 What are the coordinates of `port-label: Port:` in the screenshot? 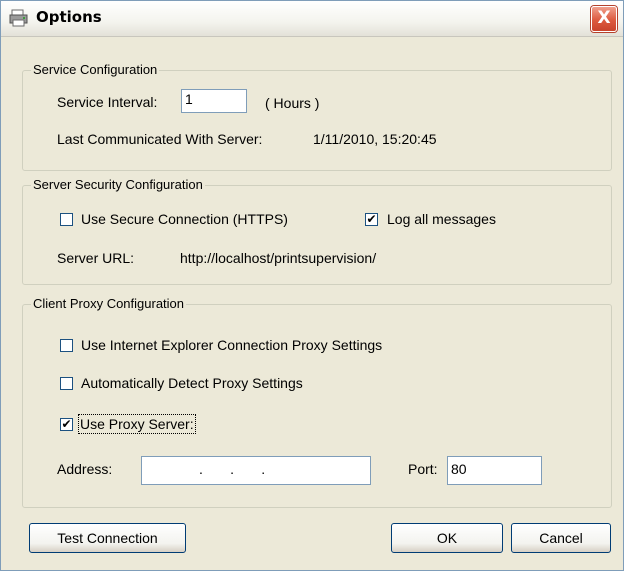 It's located at (423, 469).